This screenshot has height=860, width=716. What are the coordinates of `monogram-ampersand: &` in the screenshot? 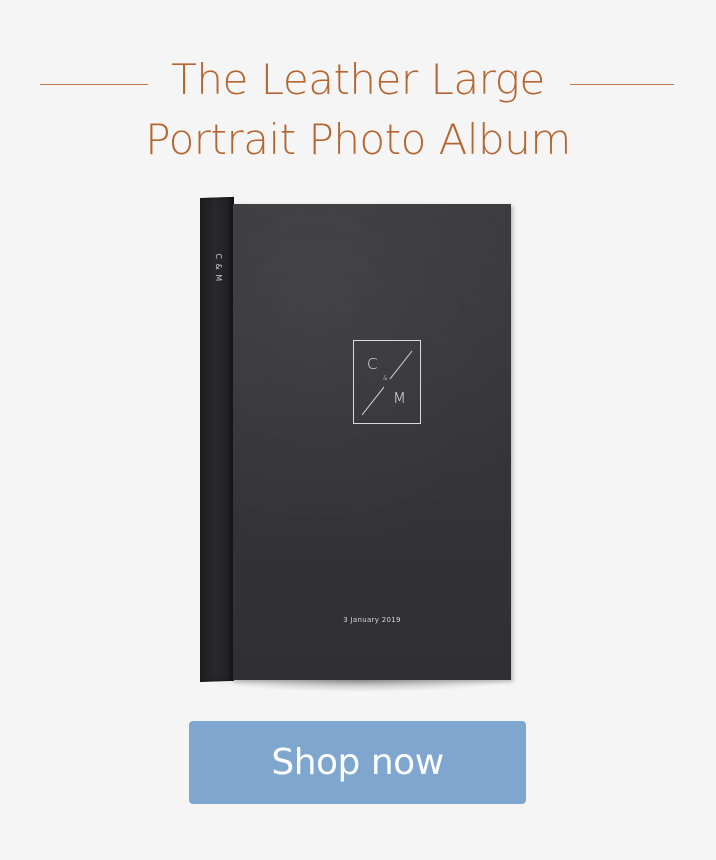 It's located at (385, 378).